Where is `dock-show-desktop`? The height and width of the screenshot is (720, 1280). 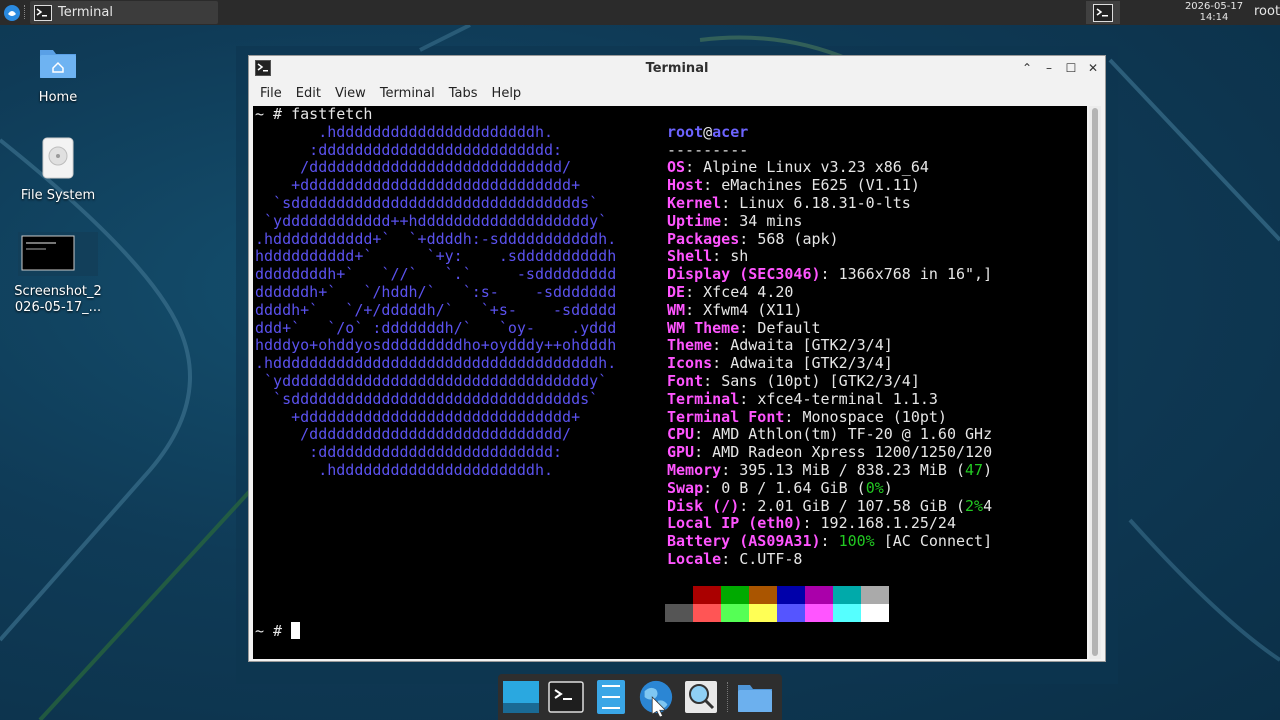 dock-show-desktop is located at coordinates (521, 697).